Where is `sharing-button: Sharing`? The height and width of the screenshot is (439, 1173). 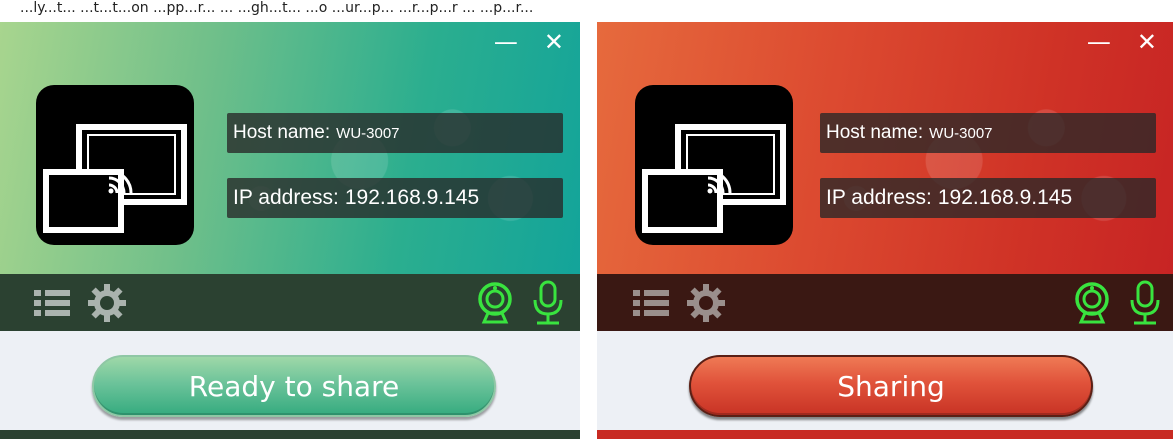 sharing-button: Sharing is located at coordinates (891, 386).